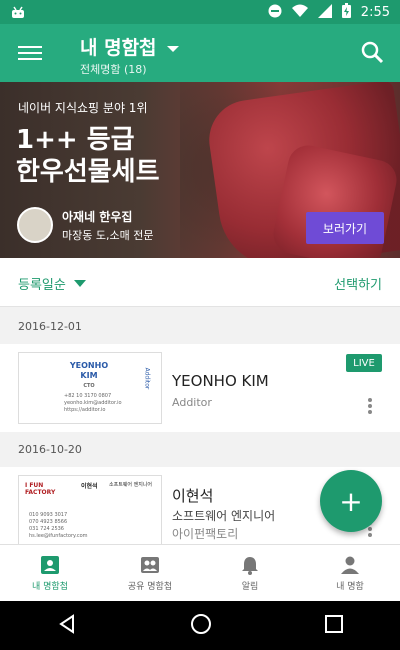  What do you see at coordinates (108, 235) in the screenshot?
I see `shop-description: 마장동 도,소매 전문` at bounding box center [108, 235].